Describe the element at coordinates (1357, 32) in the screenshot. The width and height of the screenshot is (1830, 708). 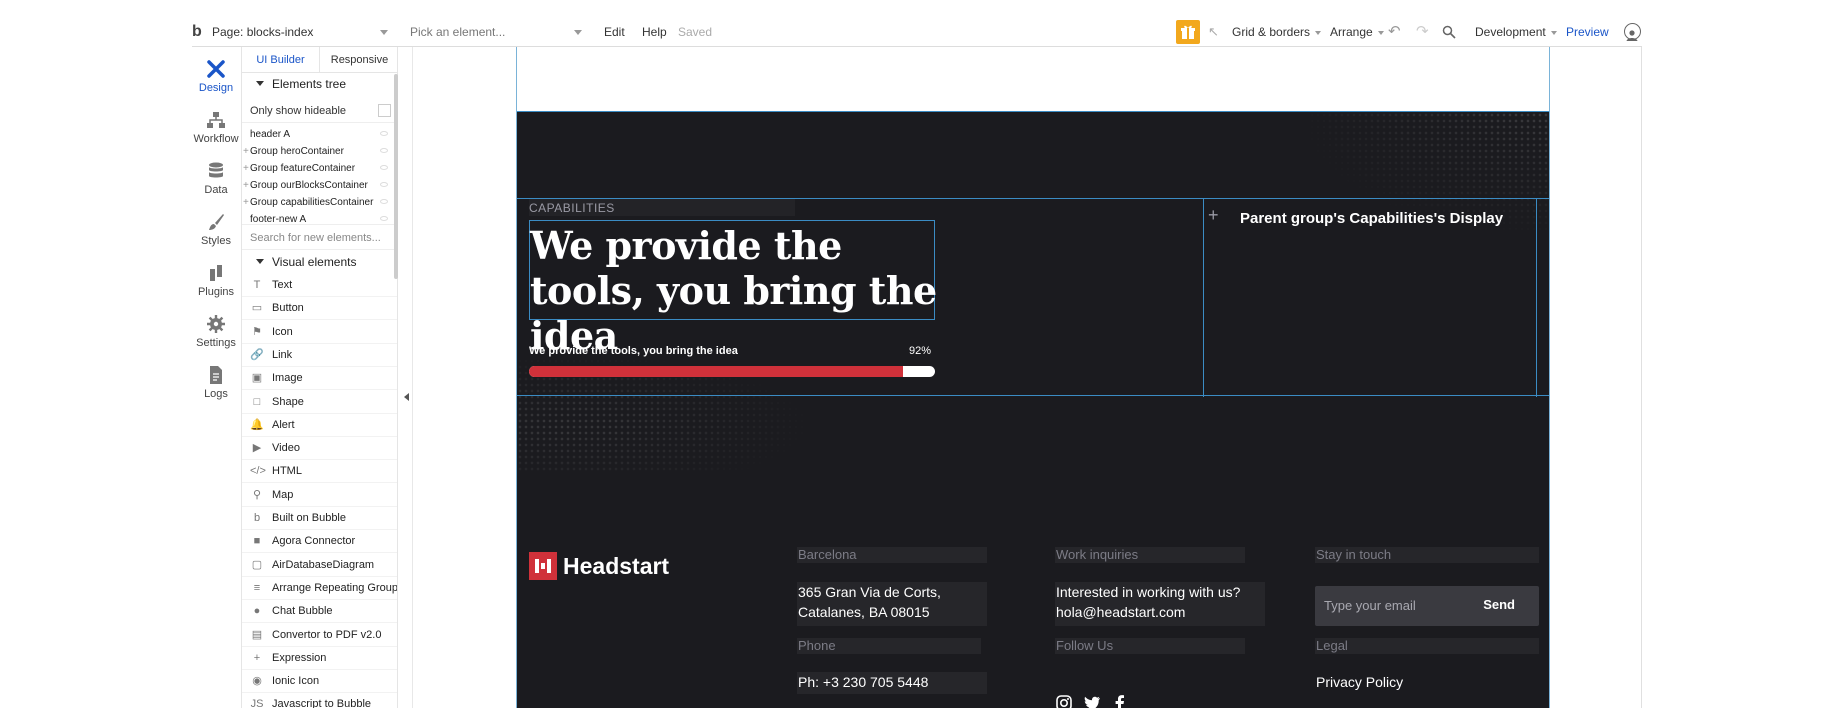
I see `arrange-menu: Arrange` at that location.